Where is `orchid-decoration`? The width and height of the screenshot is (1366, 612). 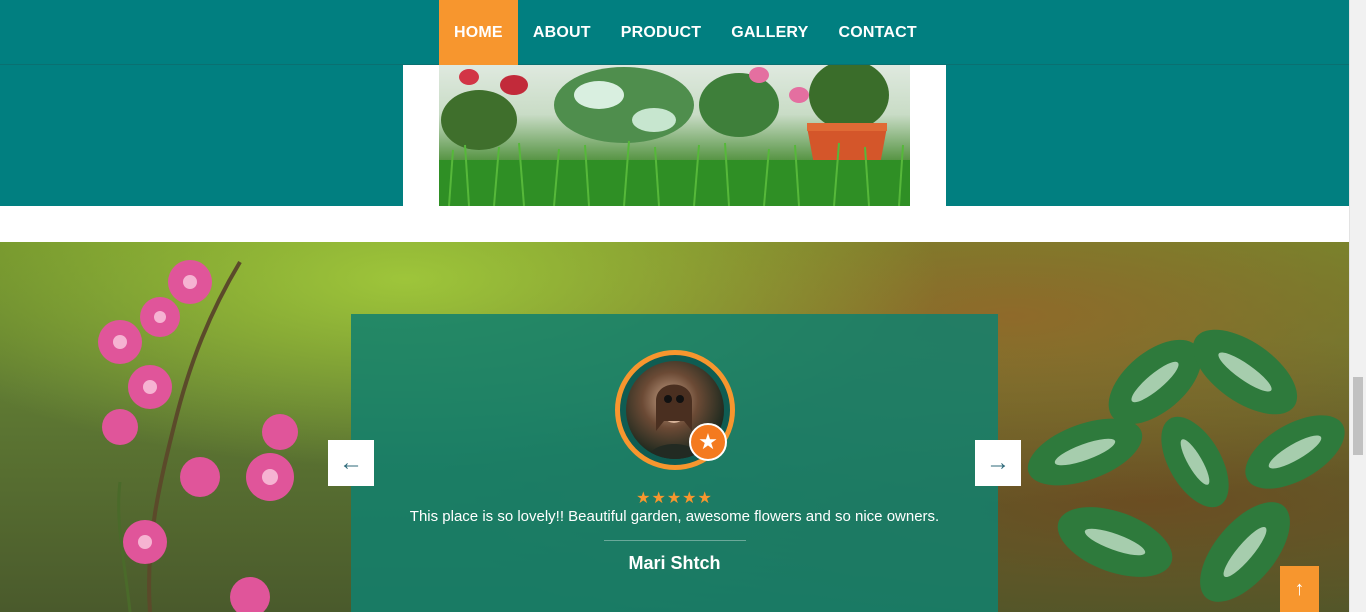 orchid-decoration is located at coordinates (198, 436).